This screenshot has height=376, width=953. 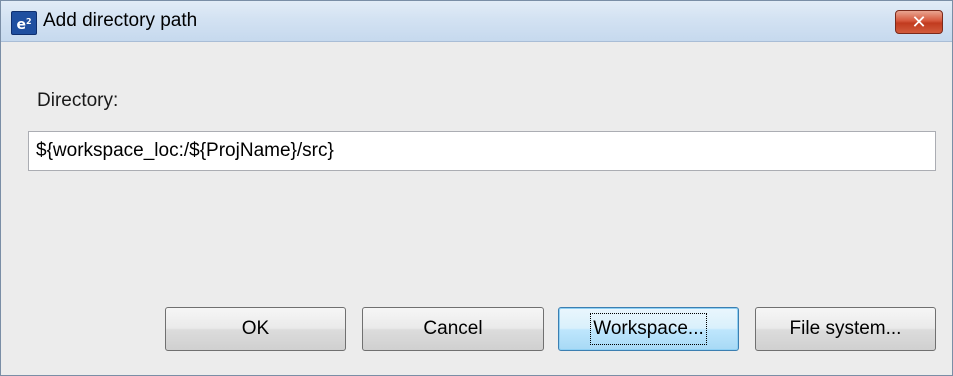 I want to click on ok-button: OK, so click(x=255, y=329).